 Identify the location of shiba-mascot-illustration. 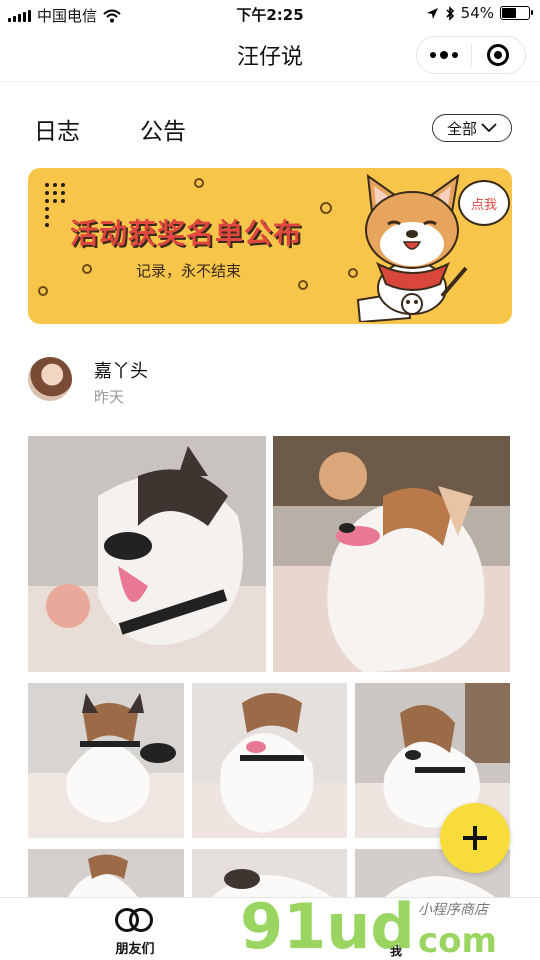
(412, 247).